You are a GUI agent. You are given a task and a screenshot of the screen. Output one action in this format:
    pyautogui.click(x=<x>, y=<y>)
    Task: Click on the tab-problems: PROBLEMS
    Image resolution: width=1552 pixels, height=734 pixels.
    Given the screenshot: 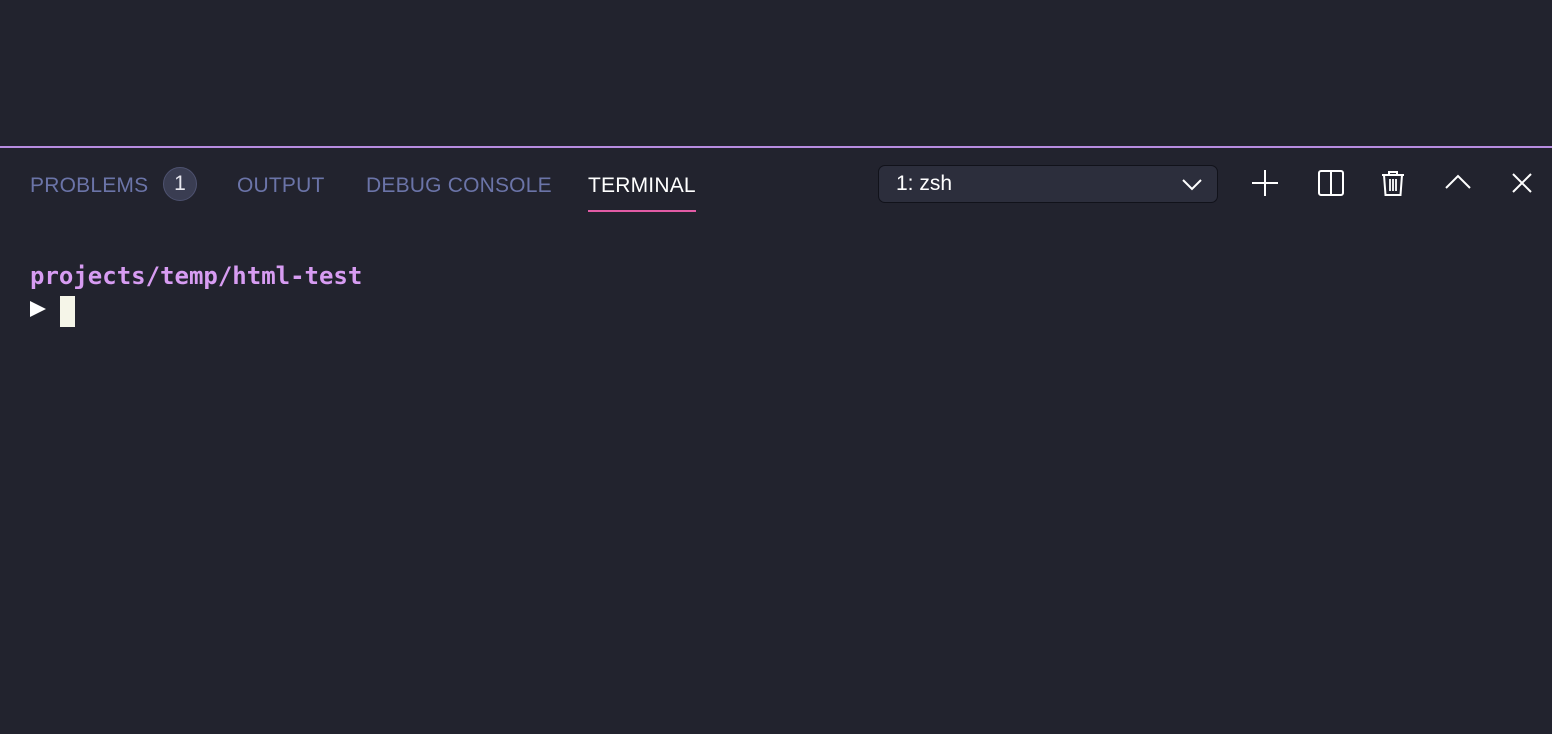 What is the action you would take?
    pyautogui.click(x=89, y=192)
    